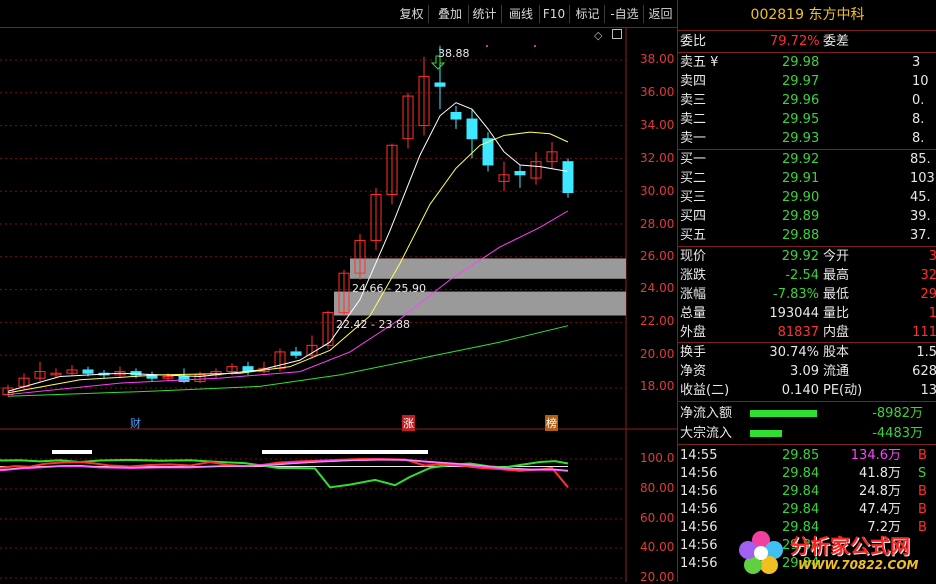 The width and height of the screenshot is (936, 584). I want to click on y-tick-label: 28.00, so click(657, 224).